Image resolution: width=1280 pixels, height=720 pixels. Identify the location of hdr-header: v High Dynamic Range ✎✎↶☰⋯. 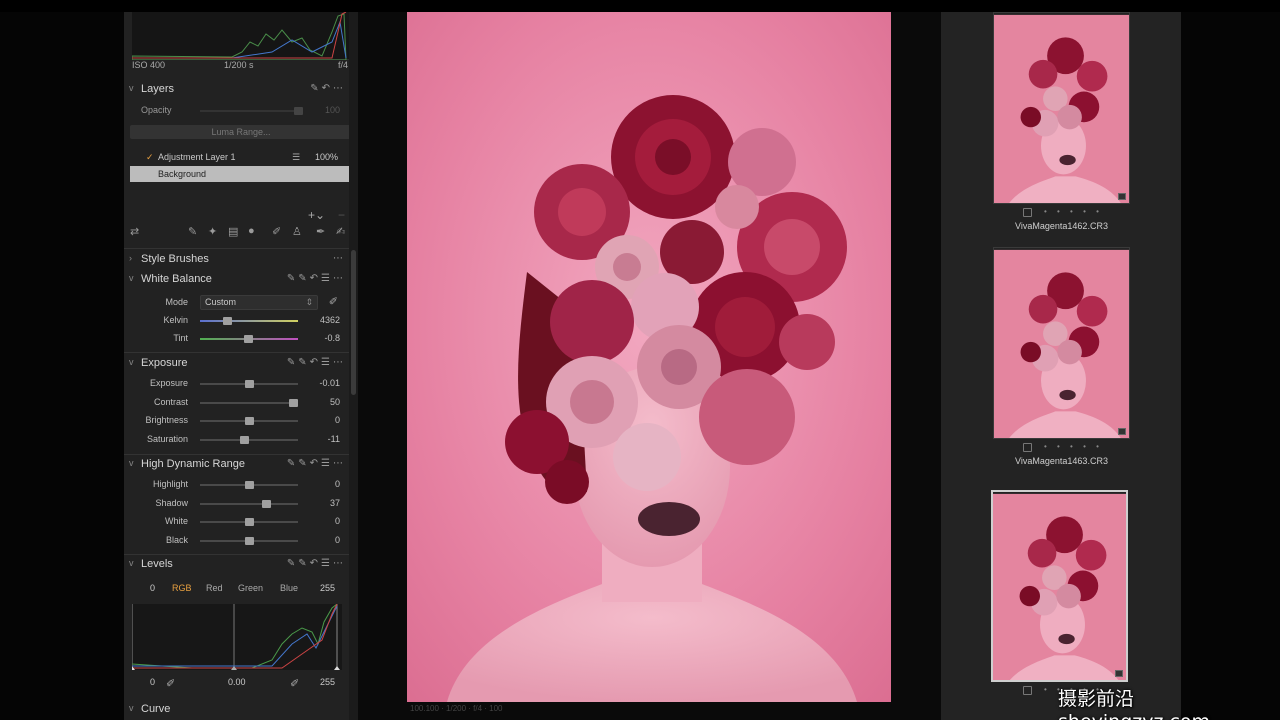
(237, 465).